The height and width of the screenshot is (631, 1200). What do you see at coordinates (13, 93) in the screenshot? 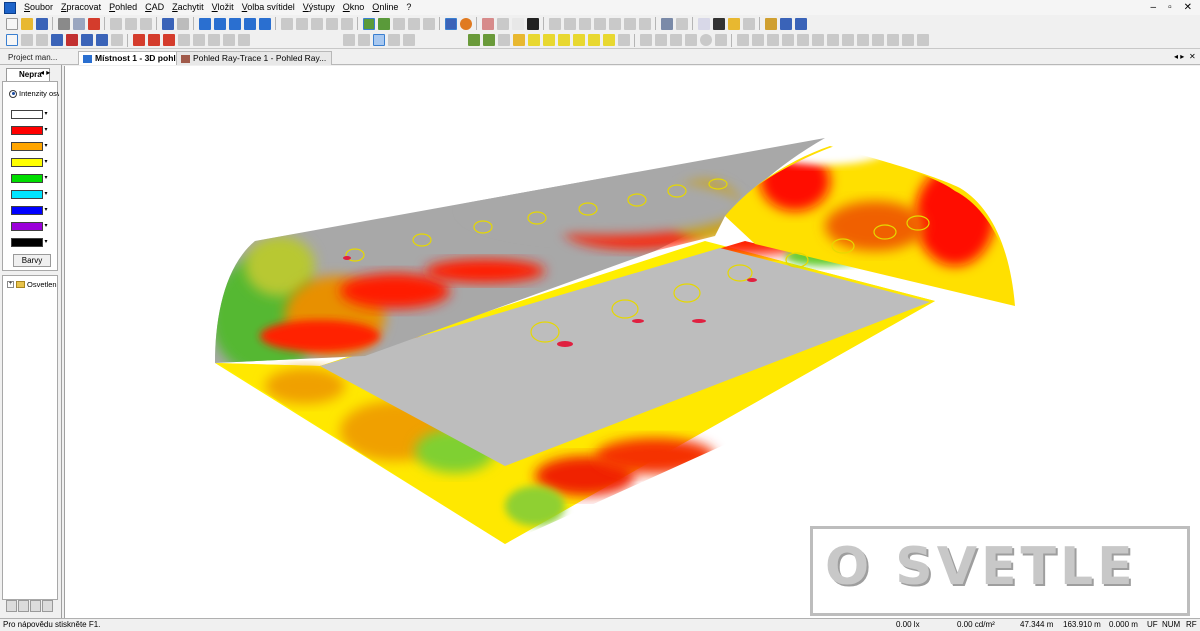
I see `radio-button` at bounding box center [13, 93].